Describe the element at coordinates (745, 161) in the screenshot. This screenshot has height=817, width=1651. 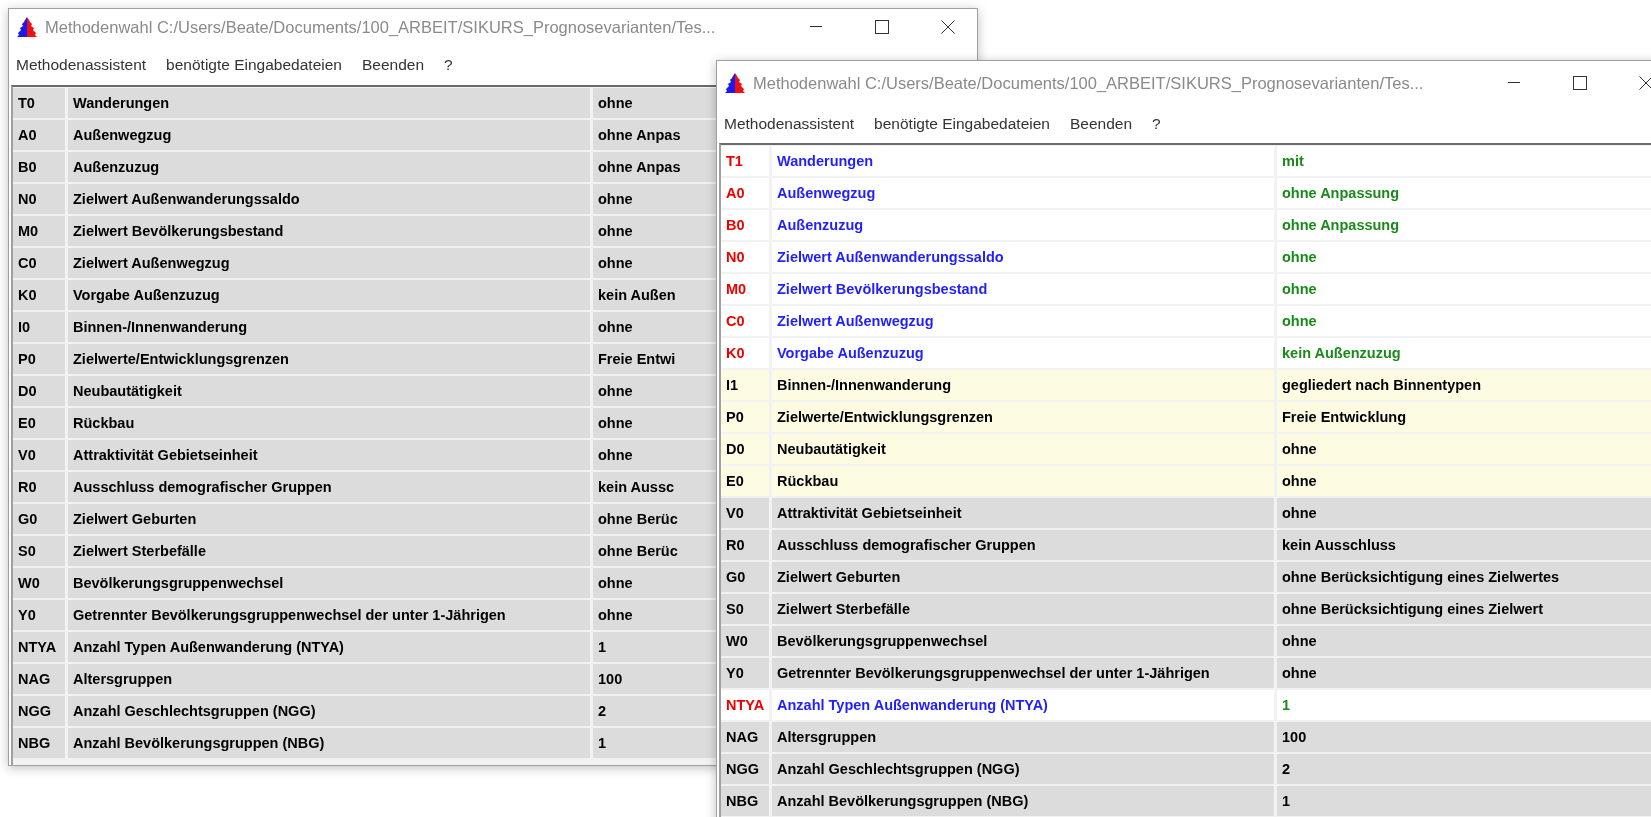
I see `parameter-code: T1` at that location.